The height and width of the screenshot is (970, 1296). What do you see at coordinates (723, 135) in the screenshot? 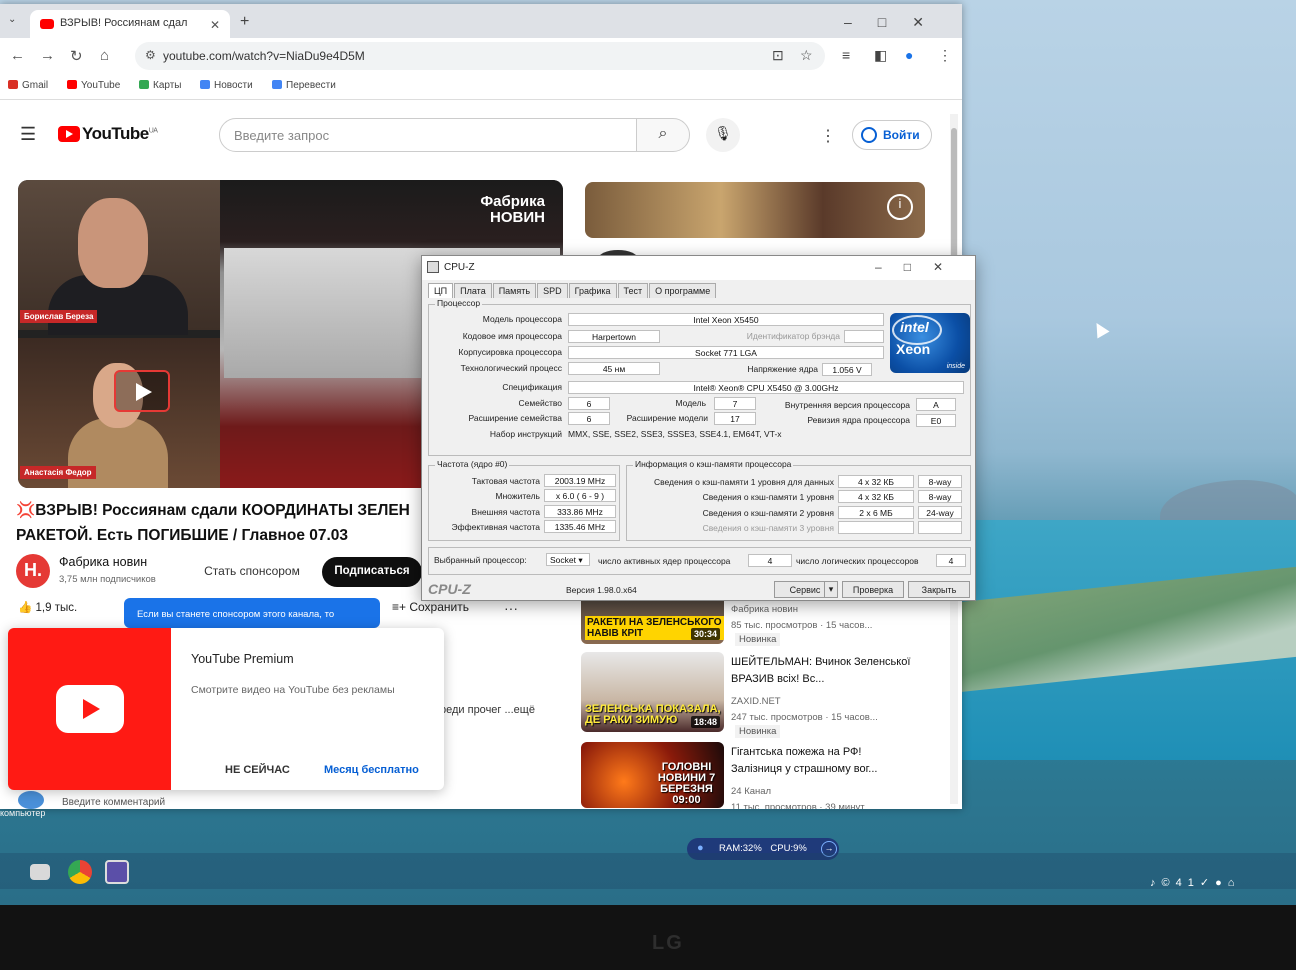
I see `microphone-icon: 🎙` at bounding box center [723, 135].